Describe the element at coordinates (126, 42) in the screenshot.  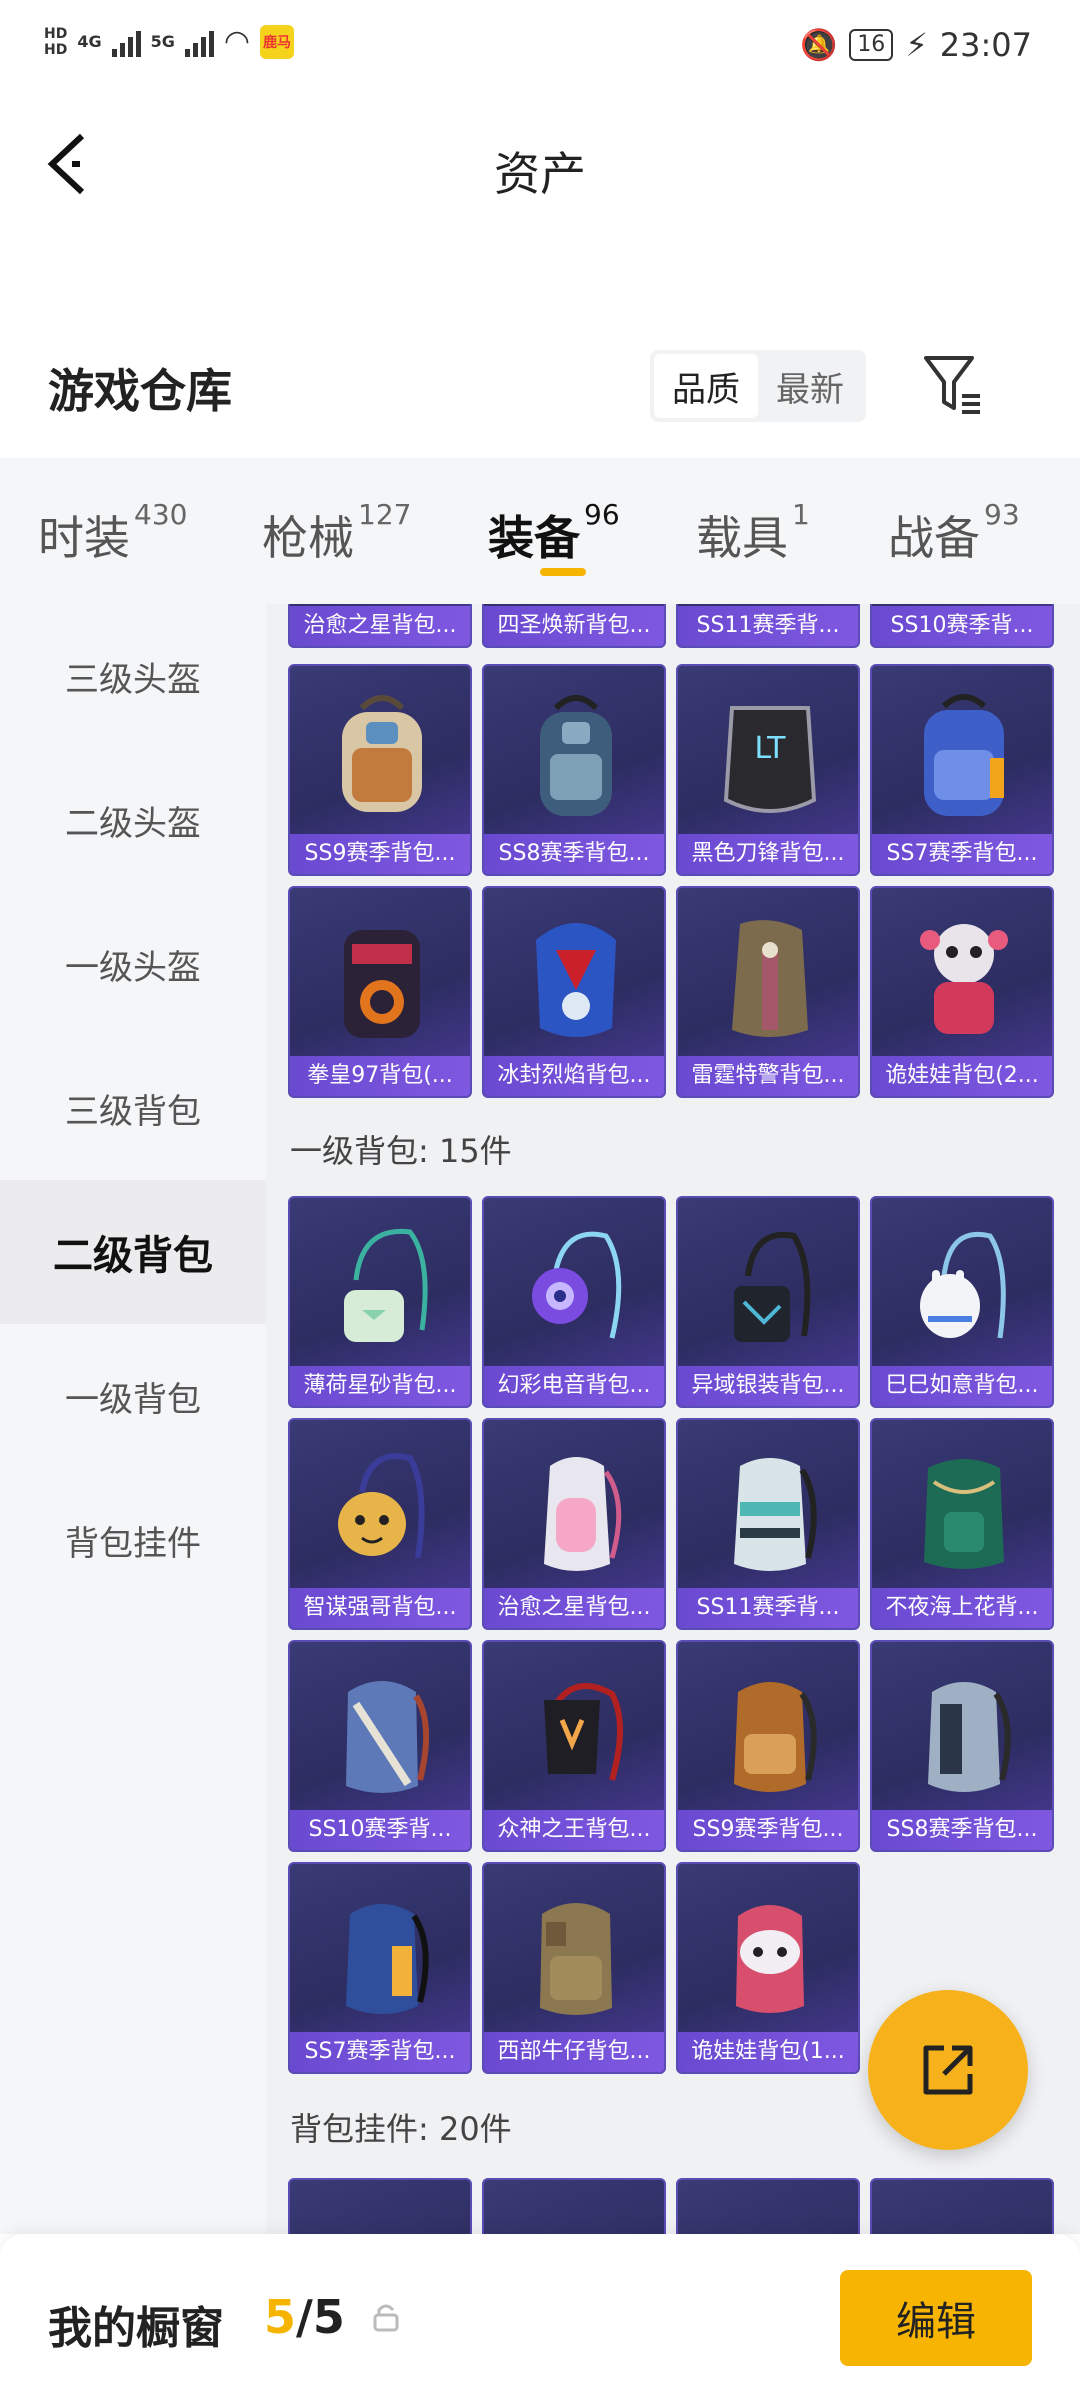
I see `signal-icon` at that location.